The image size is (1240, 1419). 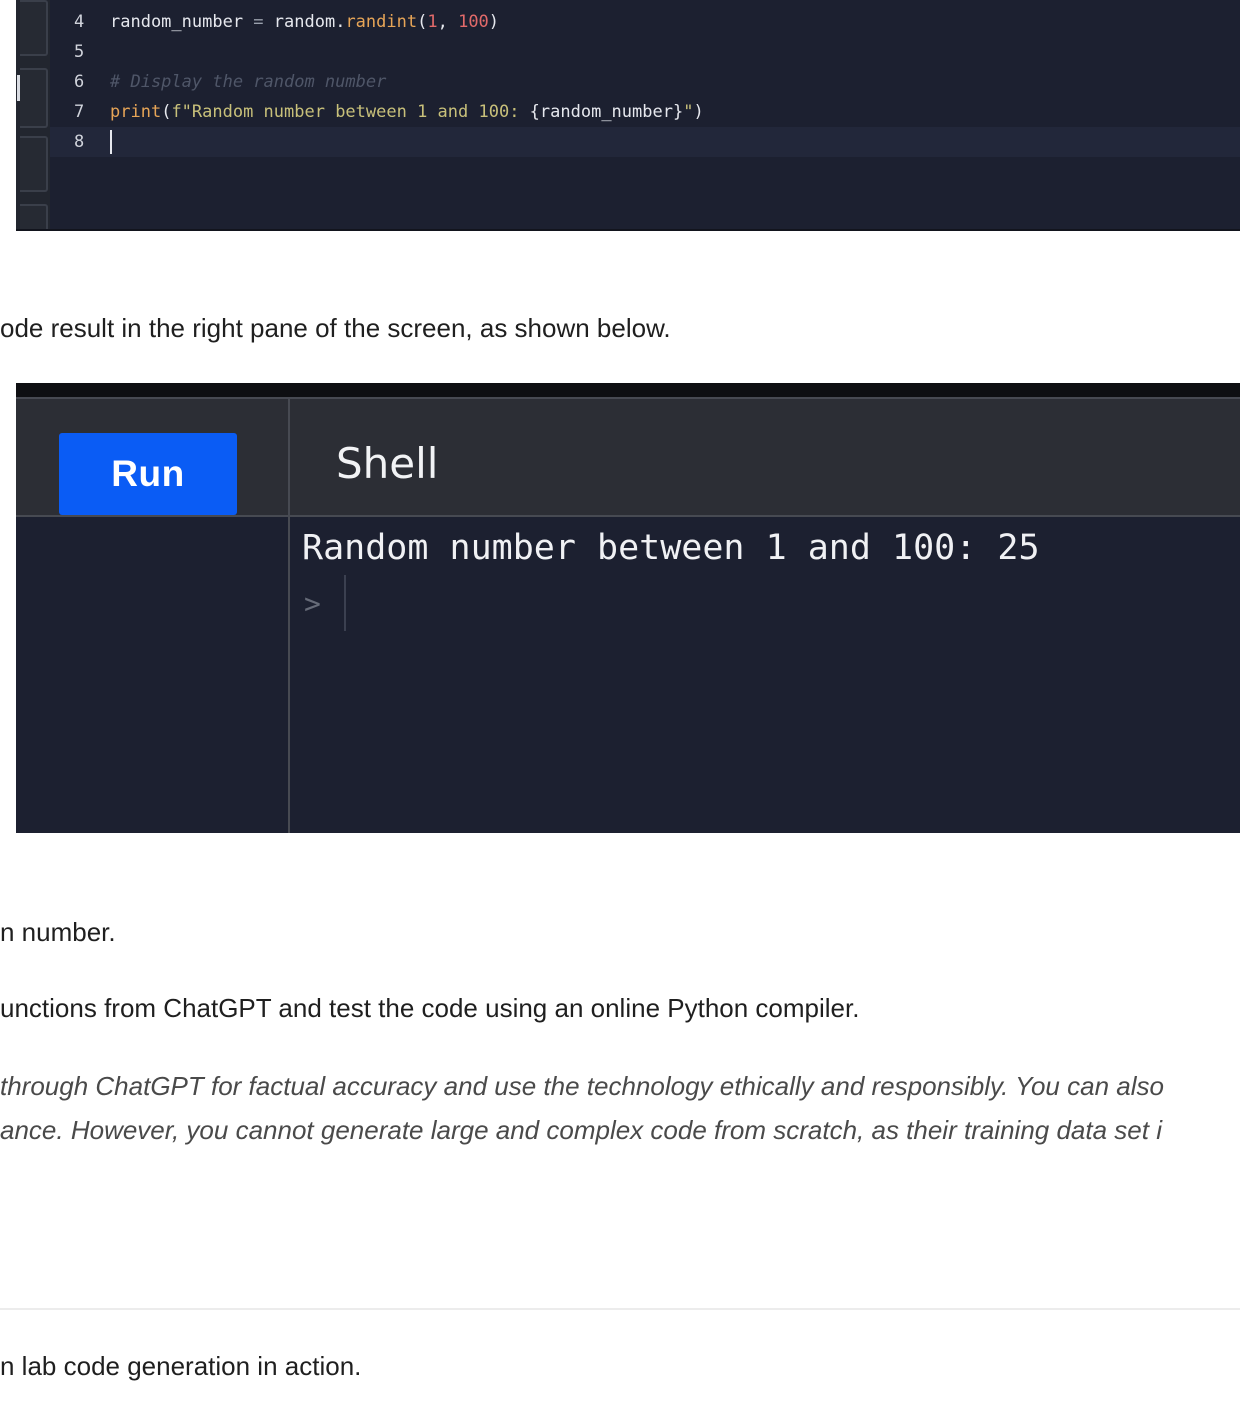 What do you see at coordinates (628, 390) in the screenshot?
I see `panel-top-bar` at bounding box center [628, 390].